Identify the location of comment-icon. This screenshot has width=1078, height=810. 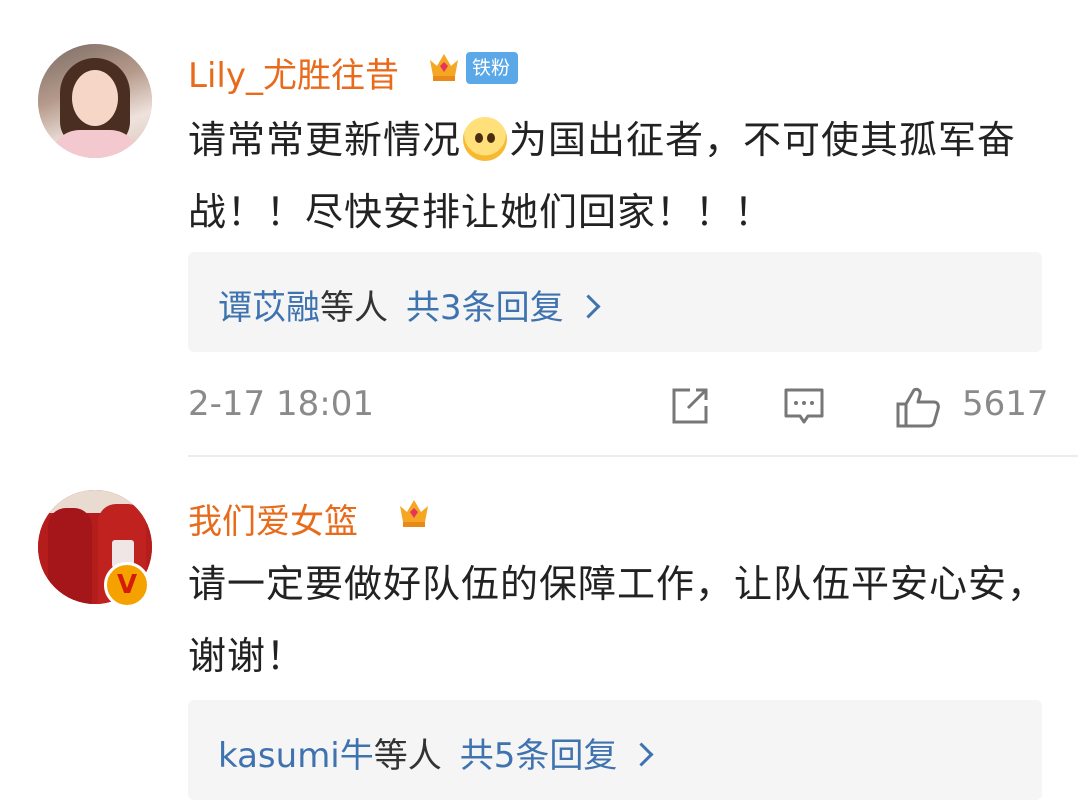
(804, 406).